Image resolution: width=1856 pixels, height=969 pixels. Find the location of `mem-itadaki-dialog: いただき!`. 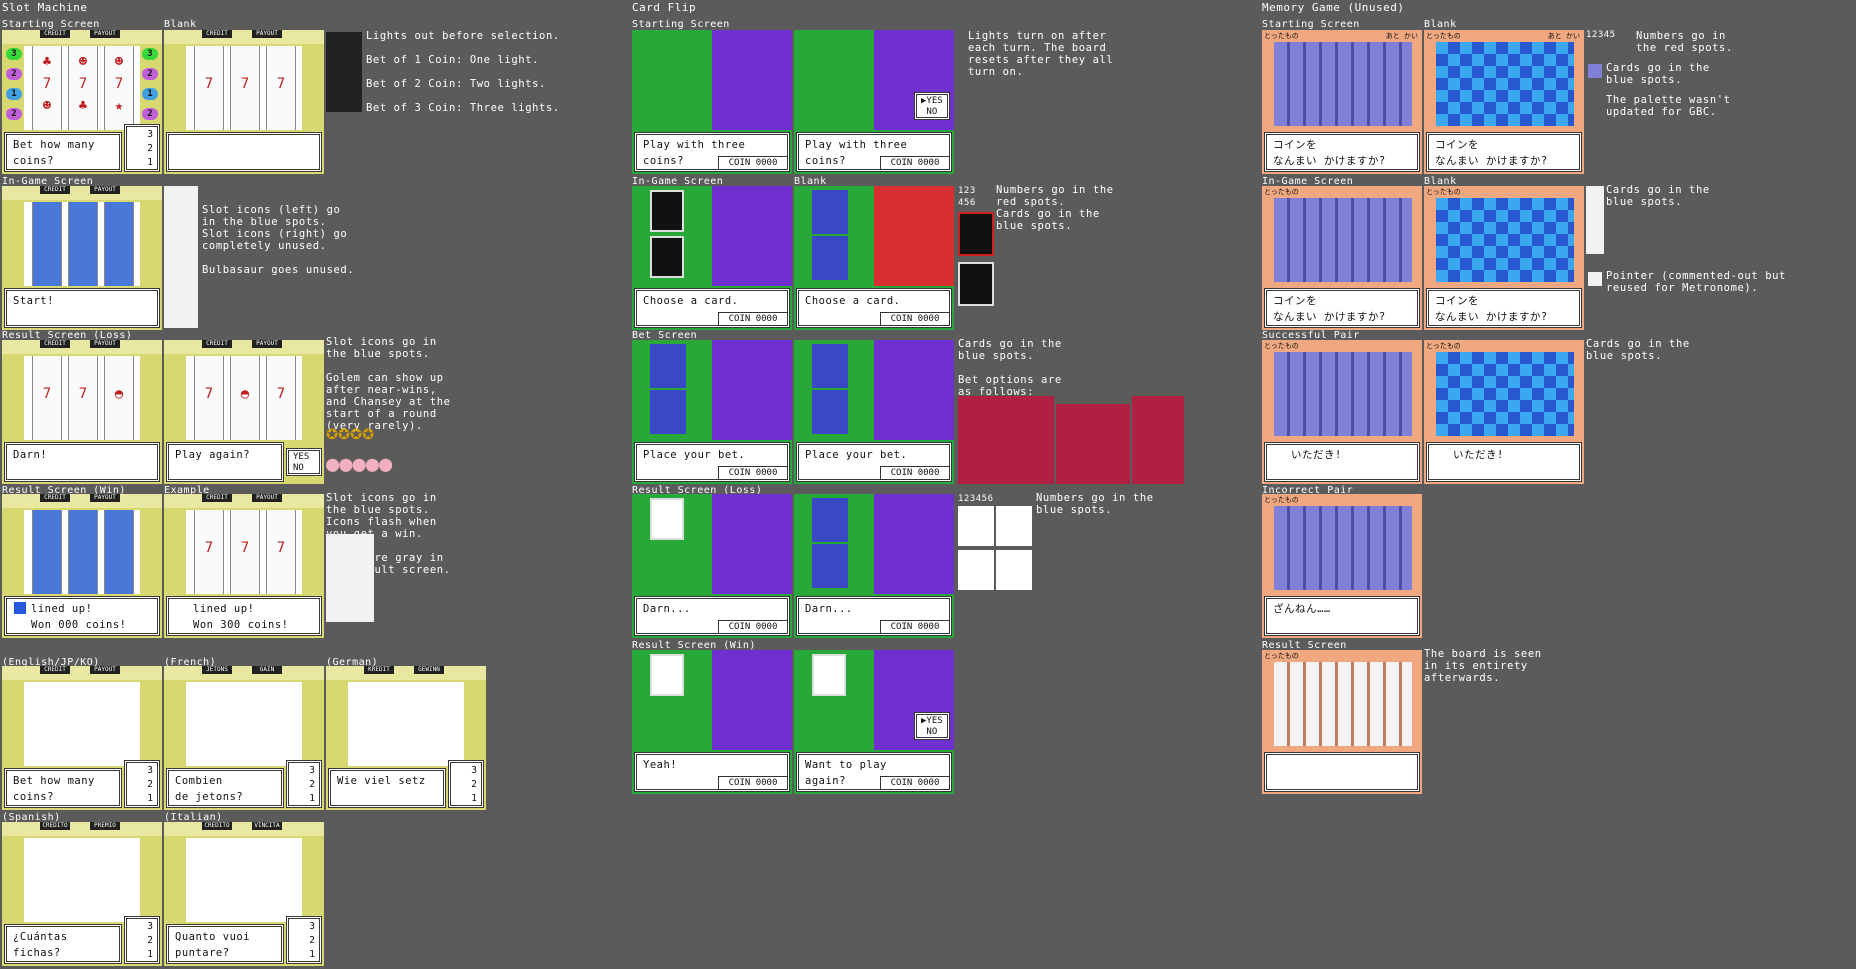

mem-itadaki-dialog: いただき! is located at coordinates (1342, 462).